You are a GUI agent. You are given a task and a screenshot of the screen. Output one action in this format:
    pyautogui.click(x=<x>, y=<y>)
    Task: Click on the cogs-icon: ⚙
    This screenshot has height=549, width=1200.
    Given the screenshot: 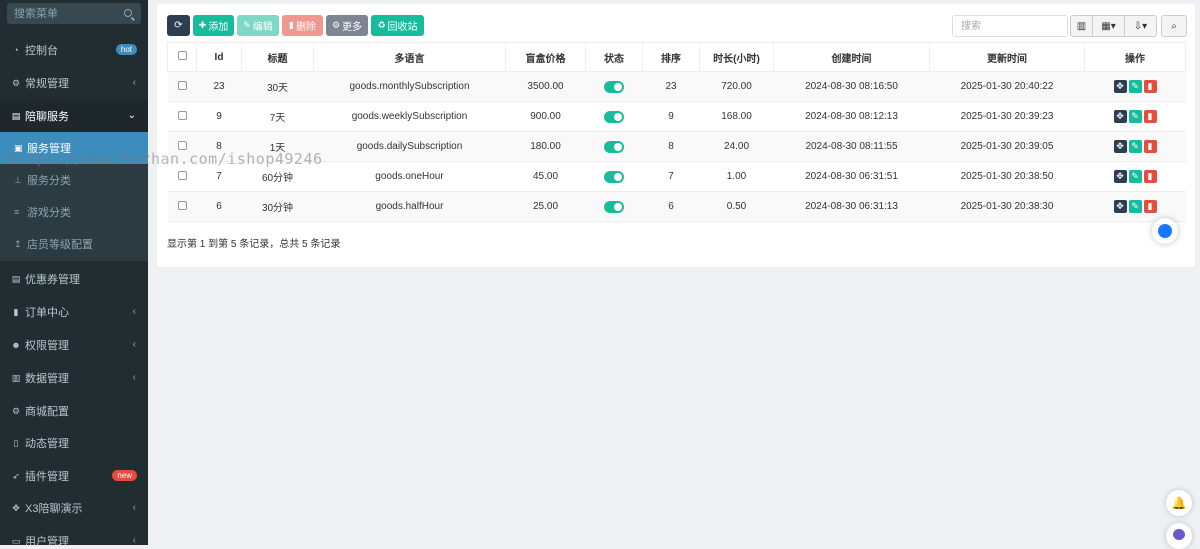 What is the action you would take?
    pyautogui.click(x=16, y=410)
    